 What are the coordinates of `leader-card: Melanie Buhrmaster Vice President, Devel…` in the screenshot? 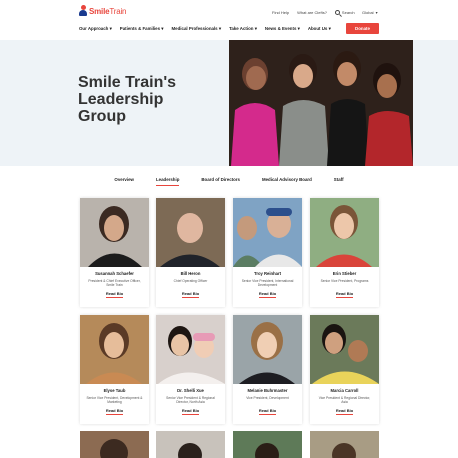 It's located at (267, 369).